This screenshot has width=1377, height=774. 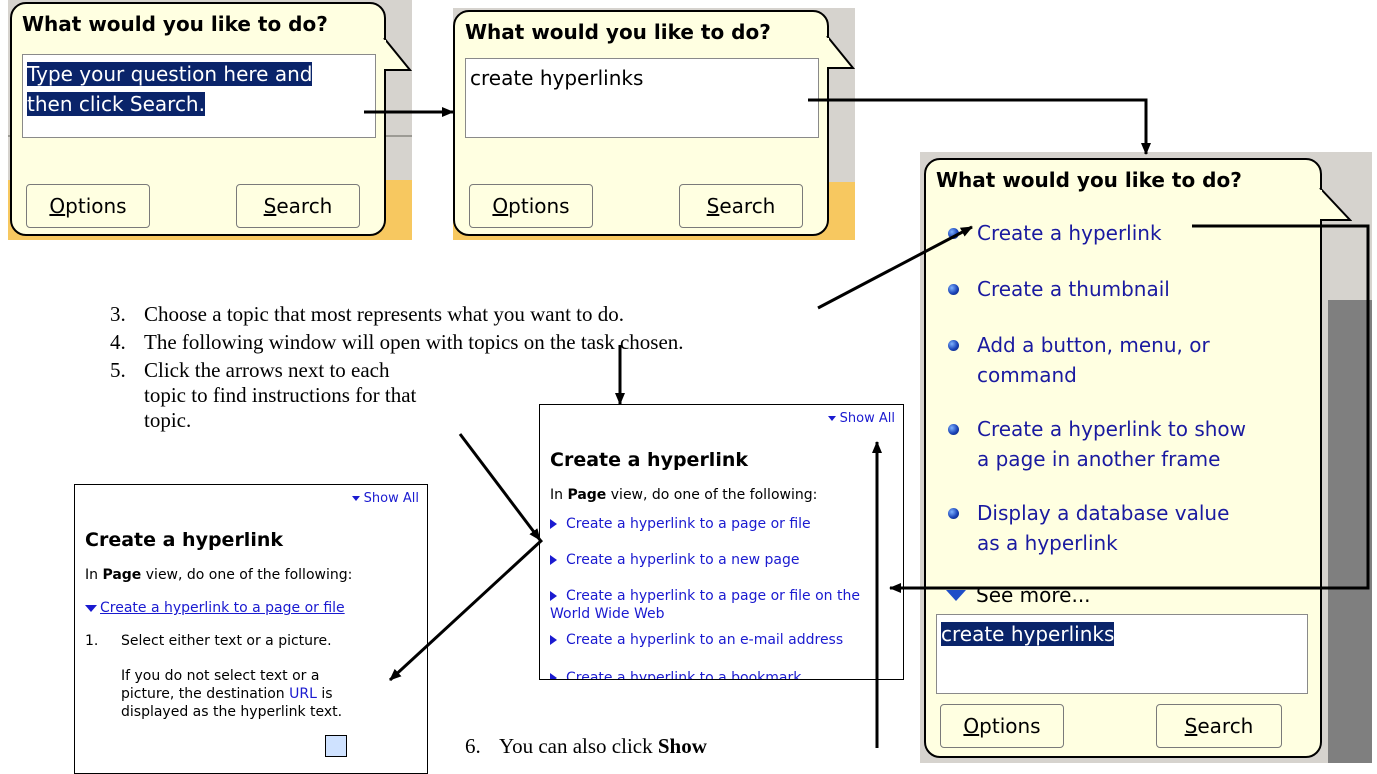 What do you see at coordinates (466, 610) in the screenshot?
I see `arrow-pane-to-expanded` at bounding box center [466, 610].